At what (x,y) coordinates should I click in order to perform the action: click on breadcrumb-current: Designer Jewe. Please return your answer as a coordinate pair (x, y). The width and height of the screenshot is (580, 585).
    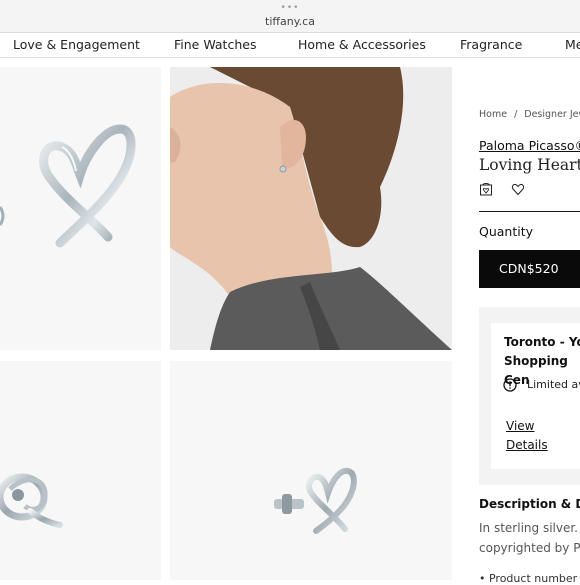
    Looking at the image, I should click on (552, 114).